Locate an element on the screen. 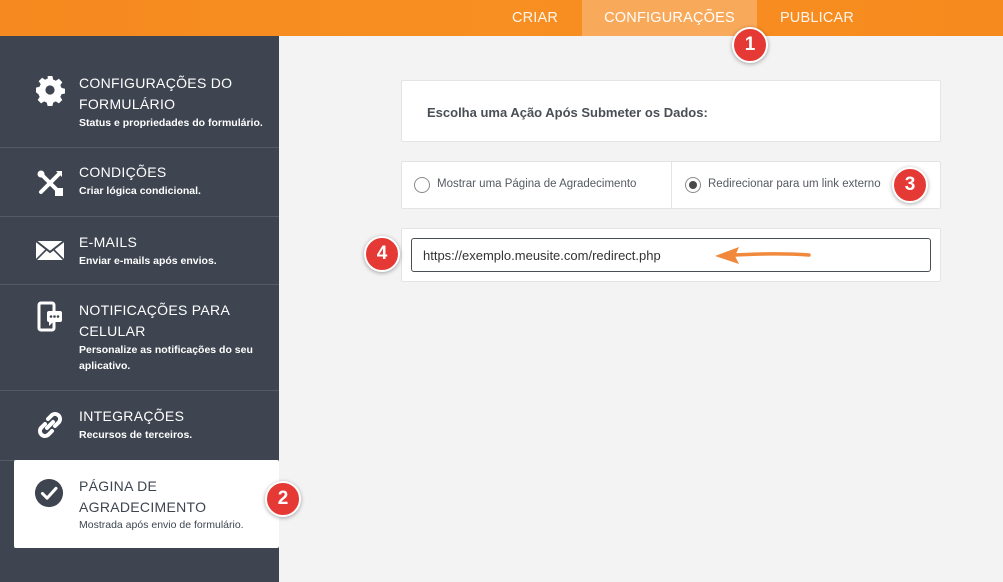 The height and width of the screenshot is (582, 1003). action-title: Escolha uma Ação Após Submeter os Dados: is located at coordinates (567, 112).